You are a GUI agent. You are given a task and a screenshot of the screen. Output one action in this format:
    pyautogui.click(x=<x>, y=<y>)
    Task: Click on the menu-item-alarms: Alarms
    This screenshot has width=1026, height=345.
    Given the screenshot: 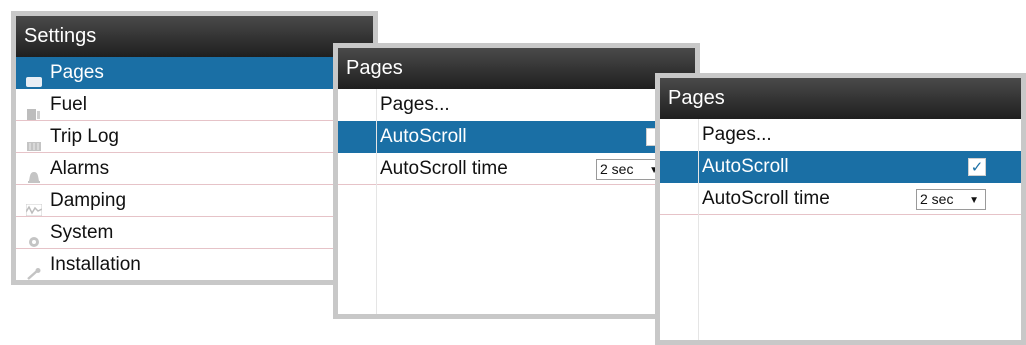 What is the action you would take?
    pyautogui.click(x=194, y=169)
    